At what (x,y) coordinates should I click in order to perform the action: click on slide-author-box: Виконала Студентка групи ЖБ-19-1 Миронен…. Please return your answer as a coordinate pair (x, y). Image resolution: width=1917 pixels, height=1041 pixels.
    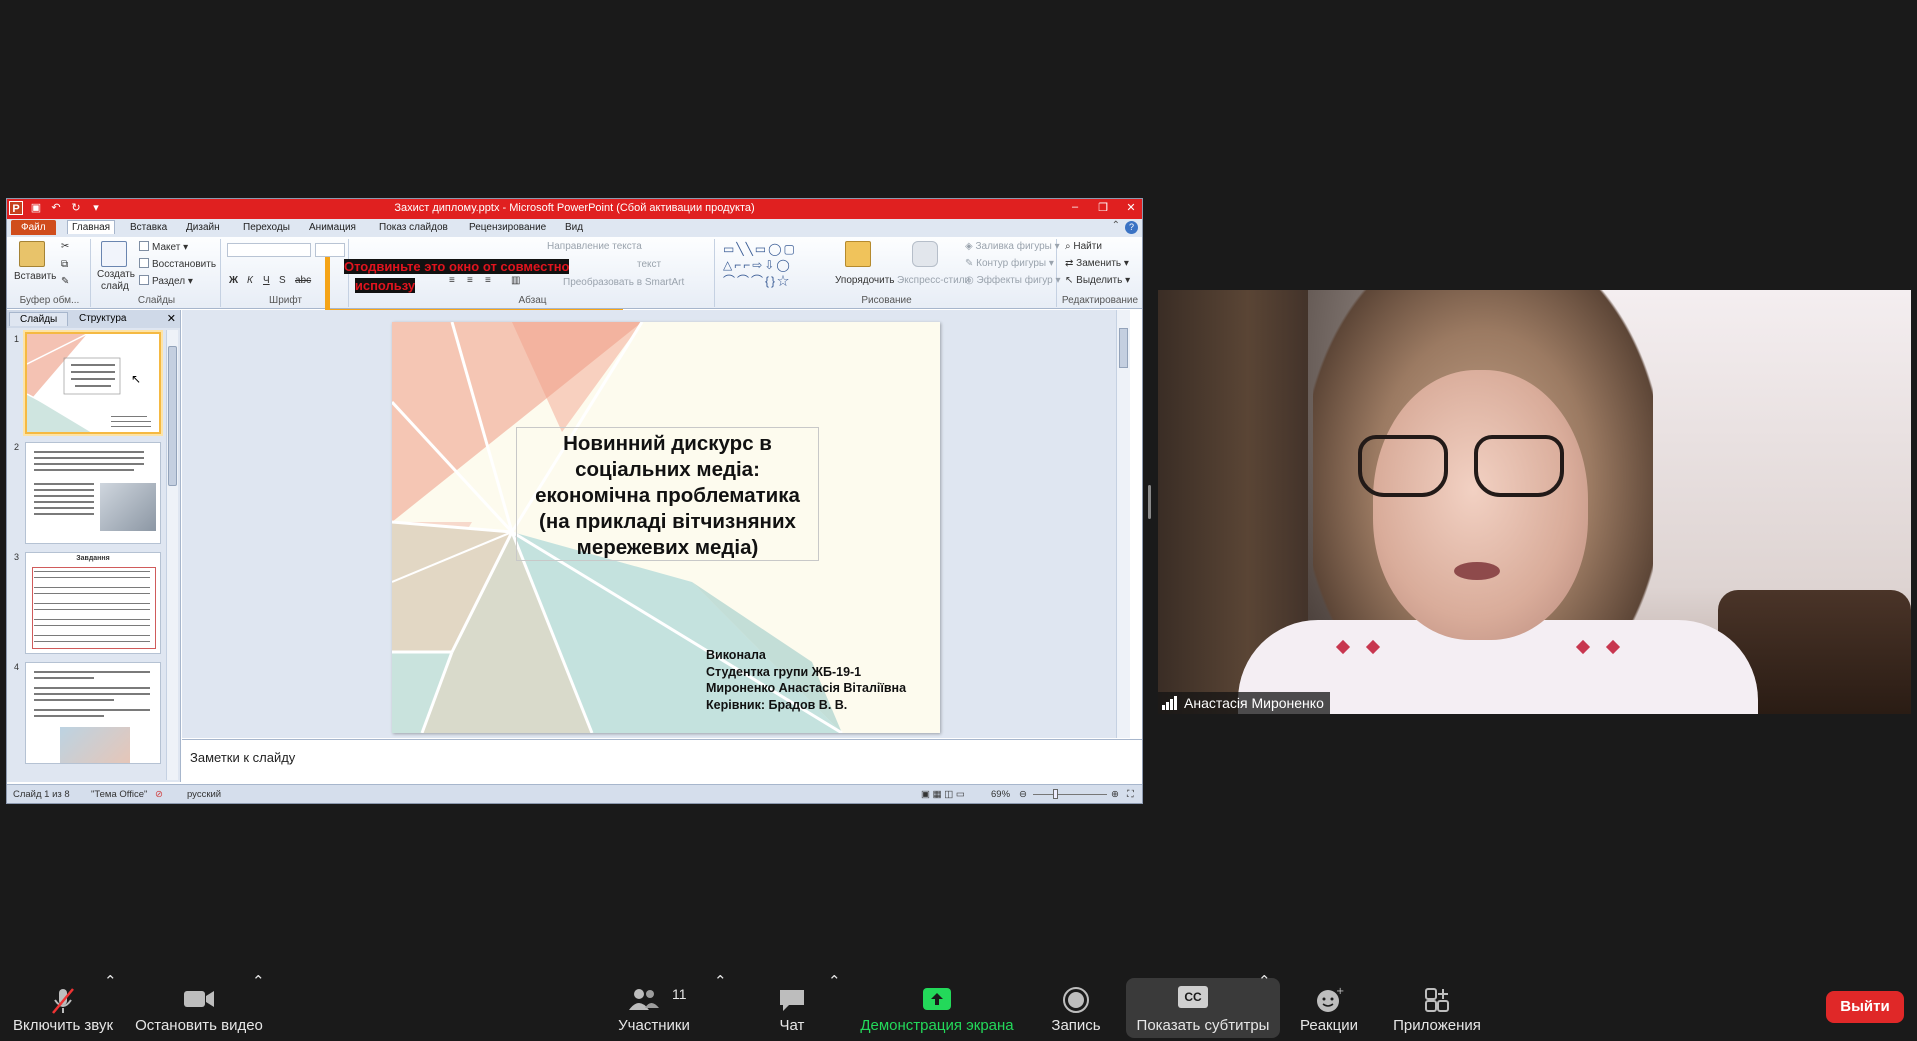
    Looking at the image, I should click on (806, 680).